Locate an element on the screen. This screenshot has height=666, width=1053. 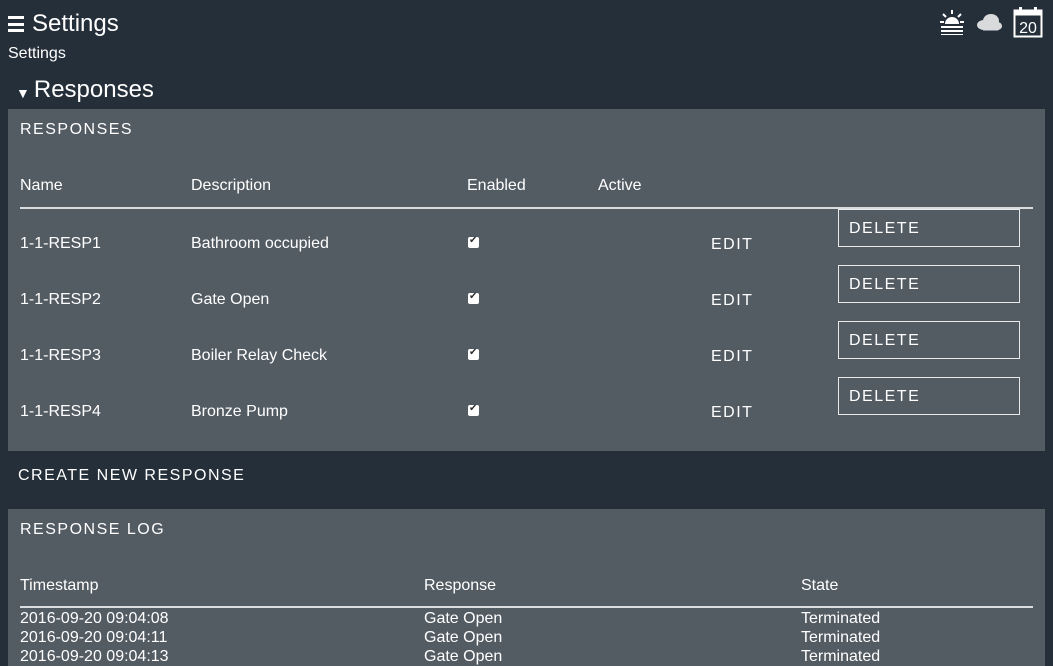
response-description: Bronze Pump is located at coordinates (239, 411).